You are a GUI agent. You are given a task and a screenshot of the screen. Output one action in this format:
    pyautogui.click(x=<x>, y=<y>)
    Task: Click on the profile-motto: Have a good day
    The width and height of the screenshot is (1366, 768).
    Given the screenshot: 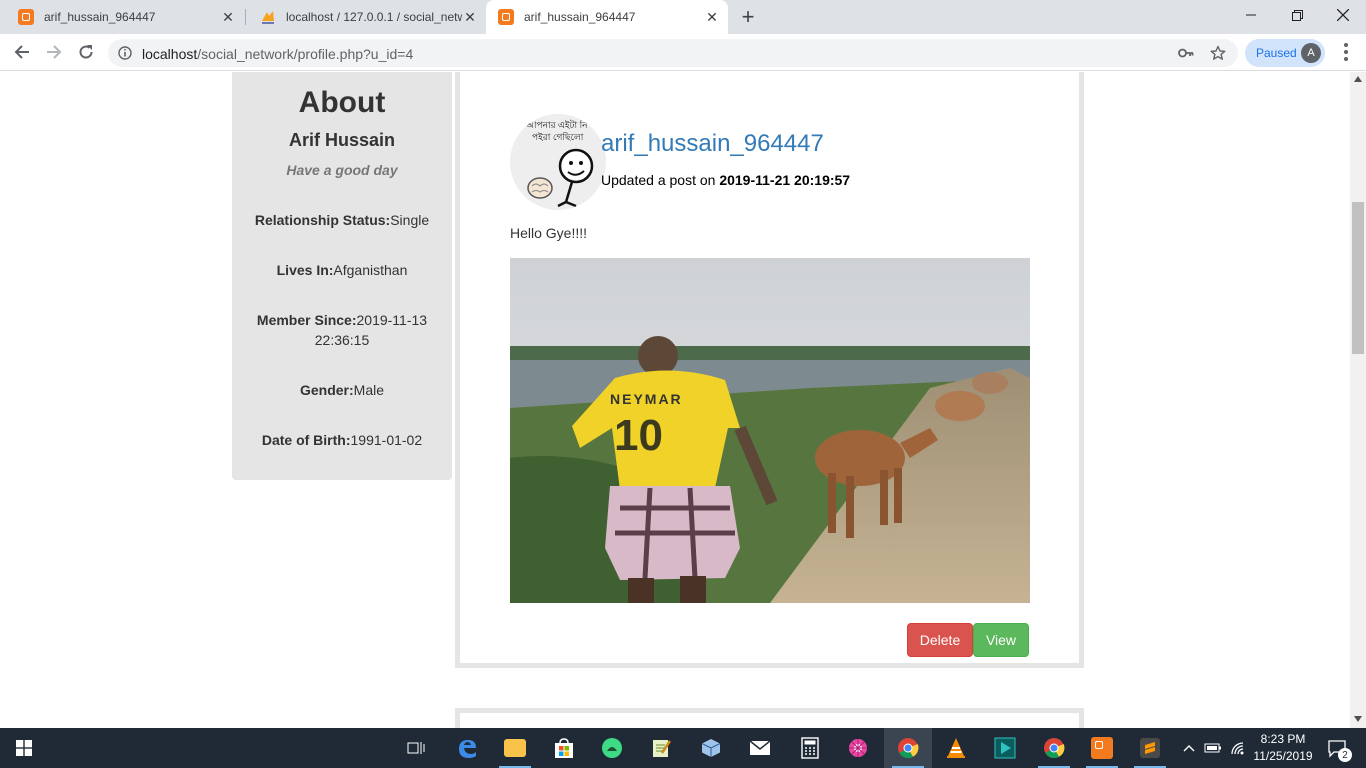 What is the action you would take?
    pyautogui.click(x=342, y=170)
    